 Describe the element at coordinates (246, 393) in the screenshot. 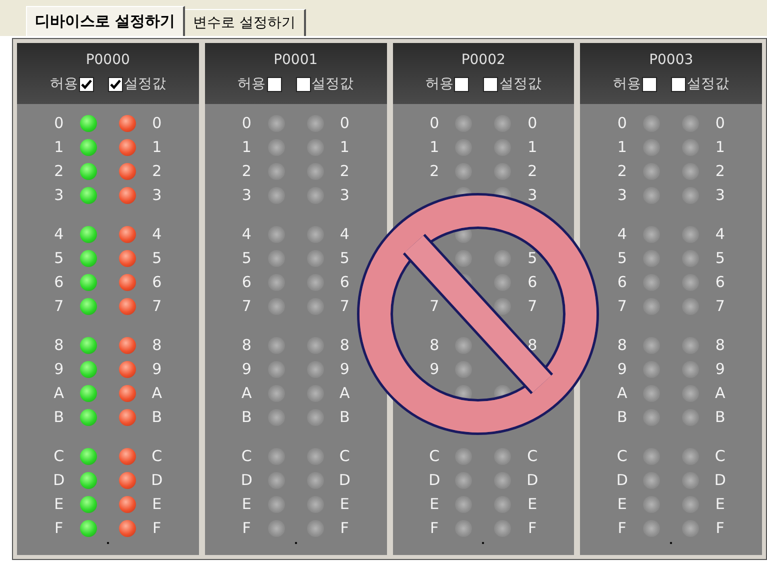

I see `bit-label: A` at that location.